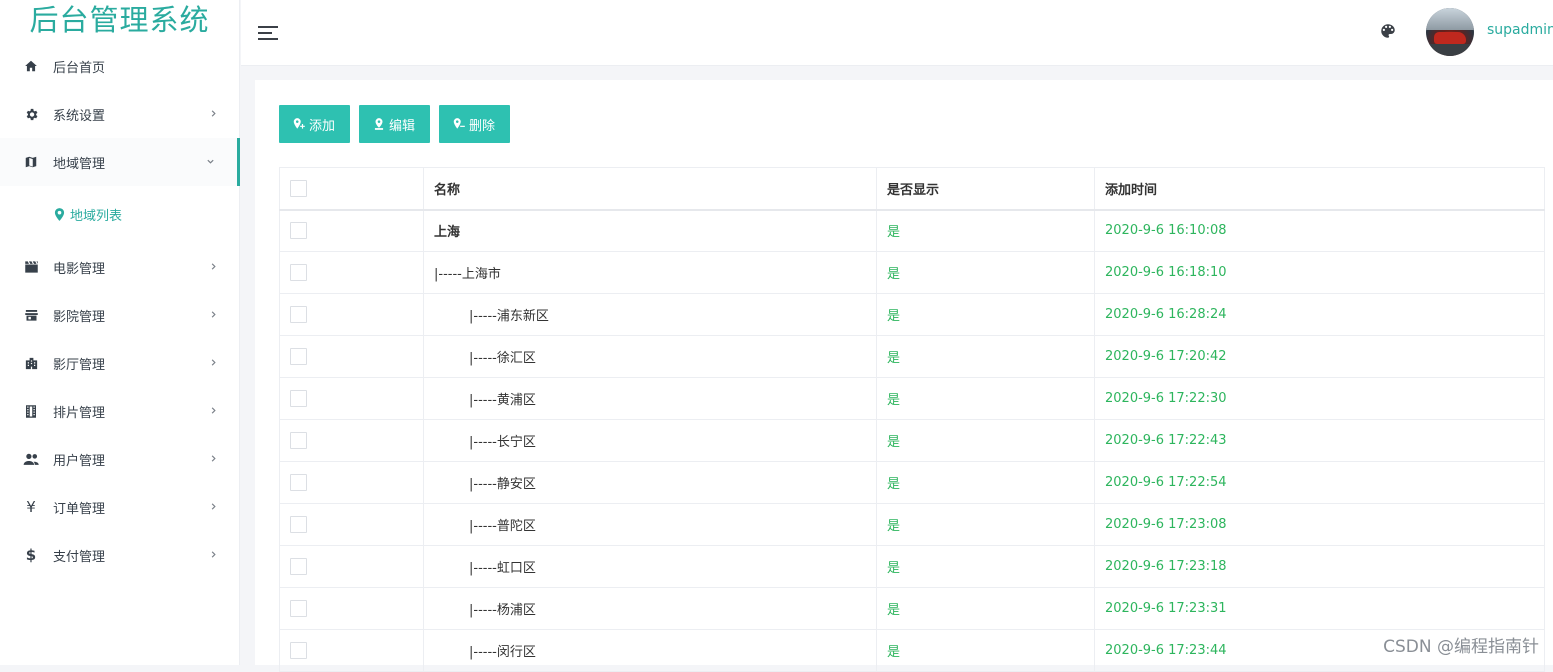 The image size is (1553, 672). I want to click on sidebar-item-label: 电影管理, so click(79, 269).